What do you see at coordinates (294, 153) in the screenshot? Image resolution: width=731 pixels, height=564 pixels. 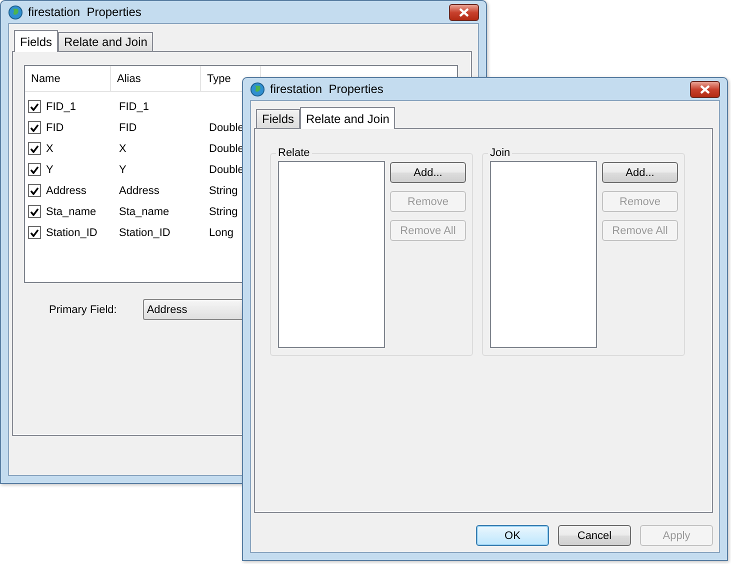 I see `group-label: Relate` at bounding box center [294, 153].